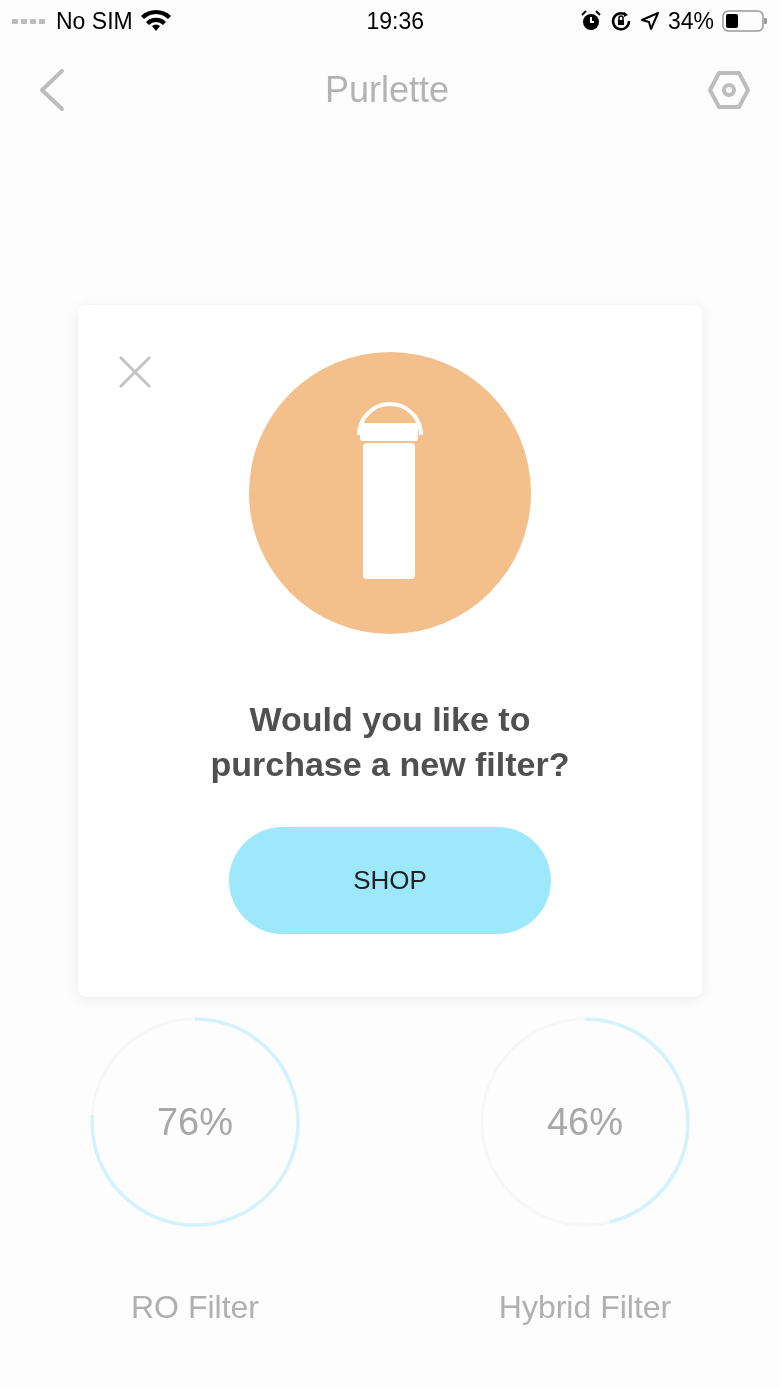  I want to click on percent-reading: 76%, so click(195, 1122).